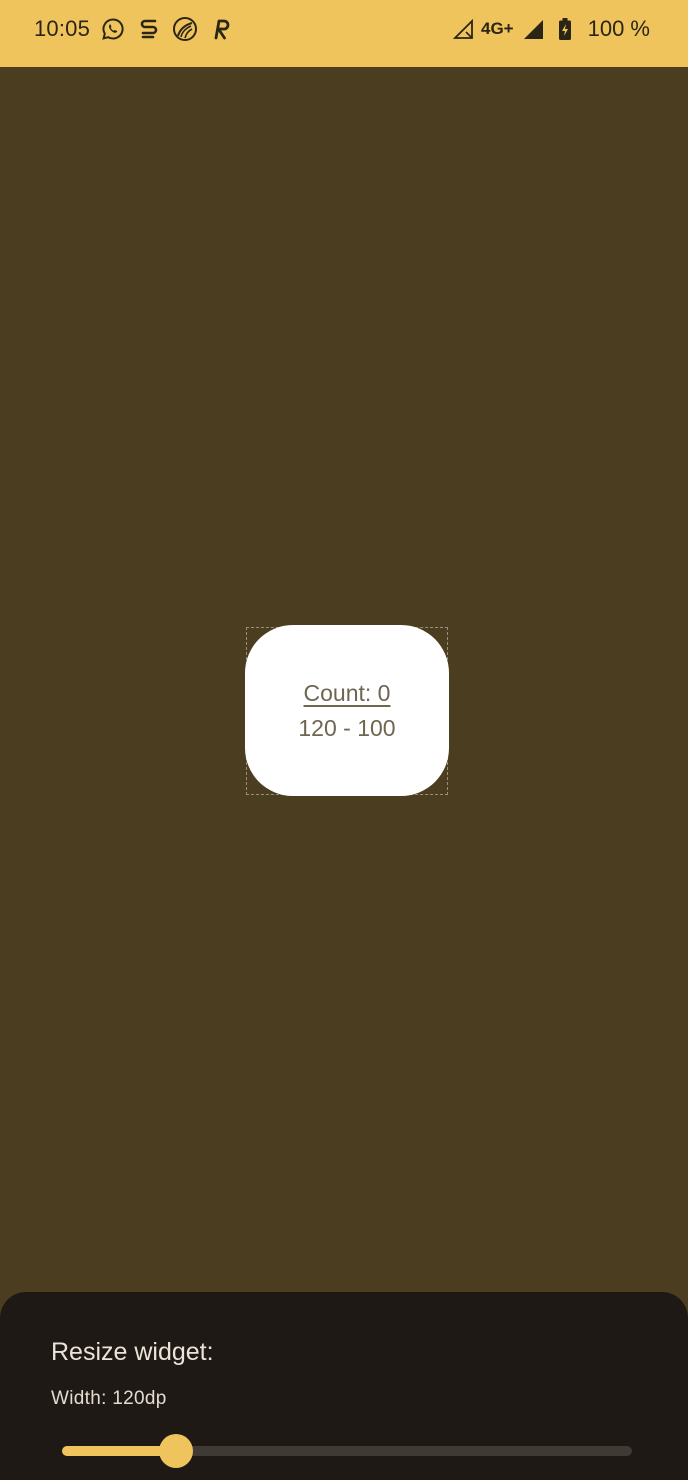 This screenshot has width=688, height=1480. I want to click on widget-size-text: 120 - 100, so click(347, 727).